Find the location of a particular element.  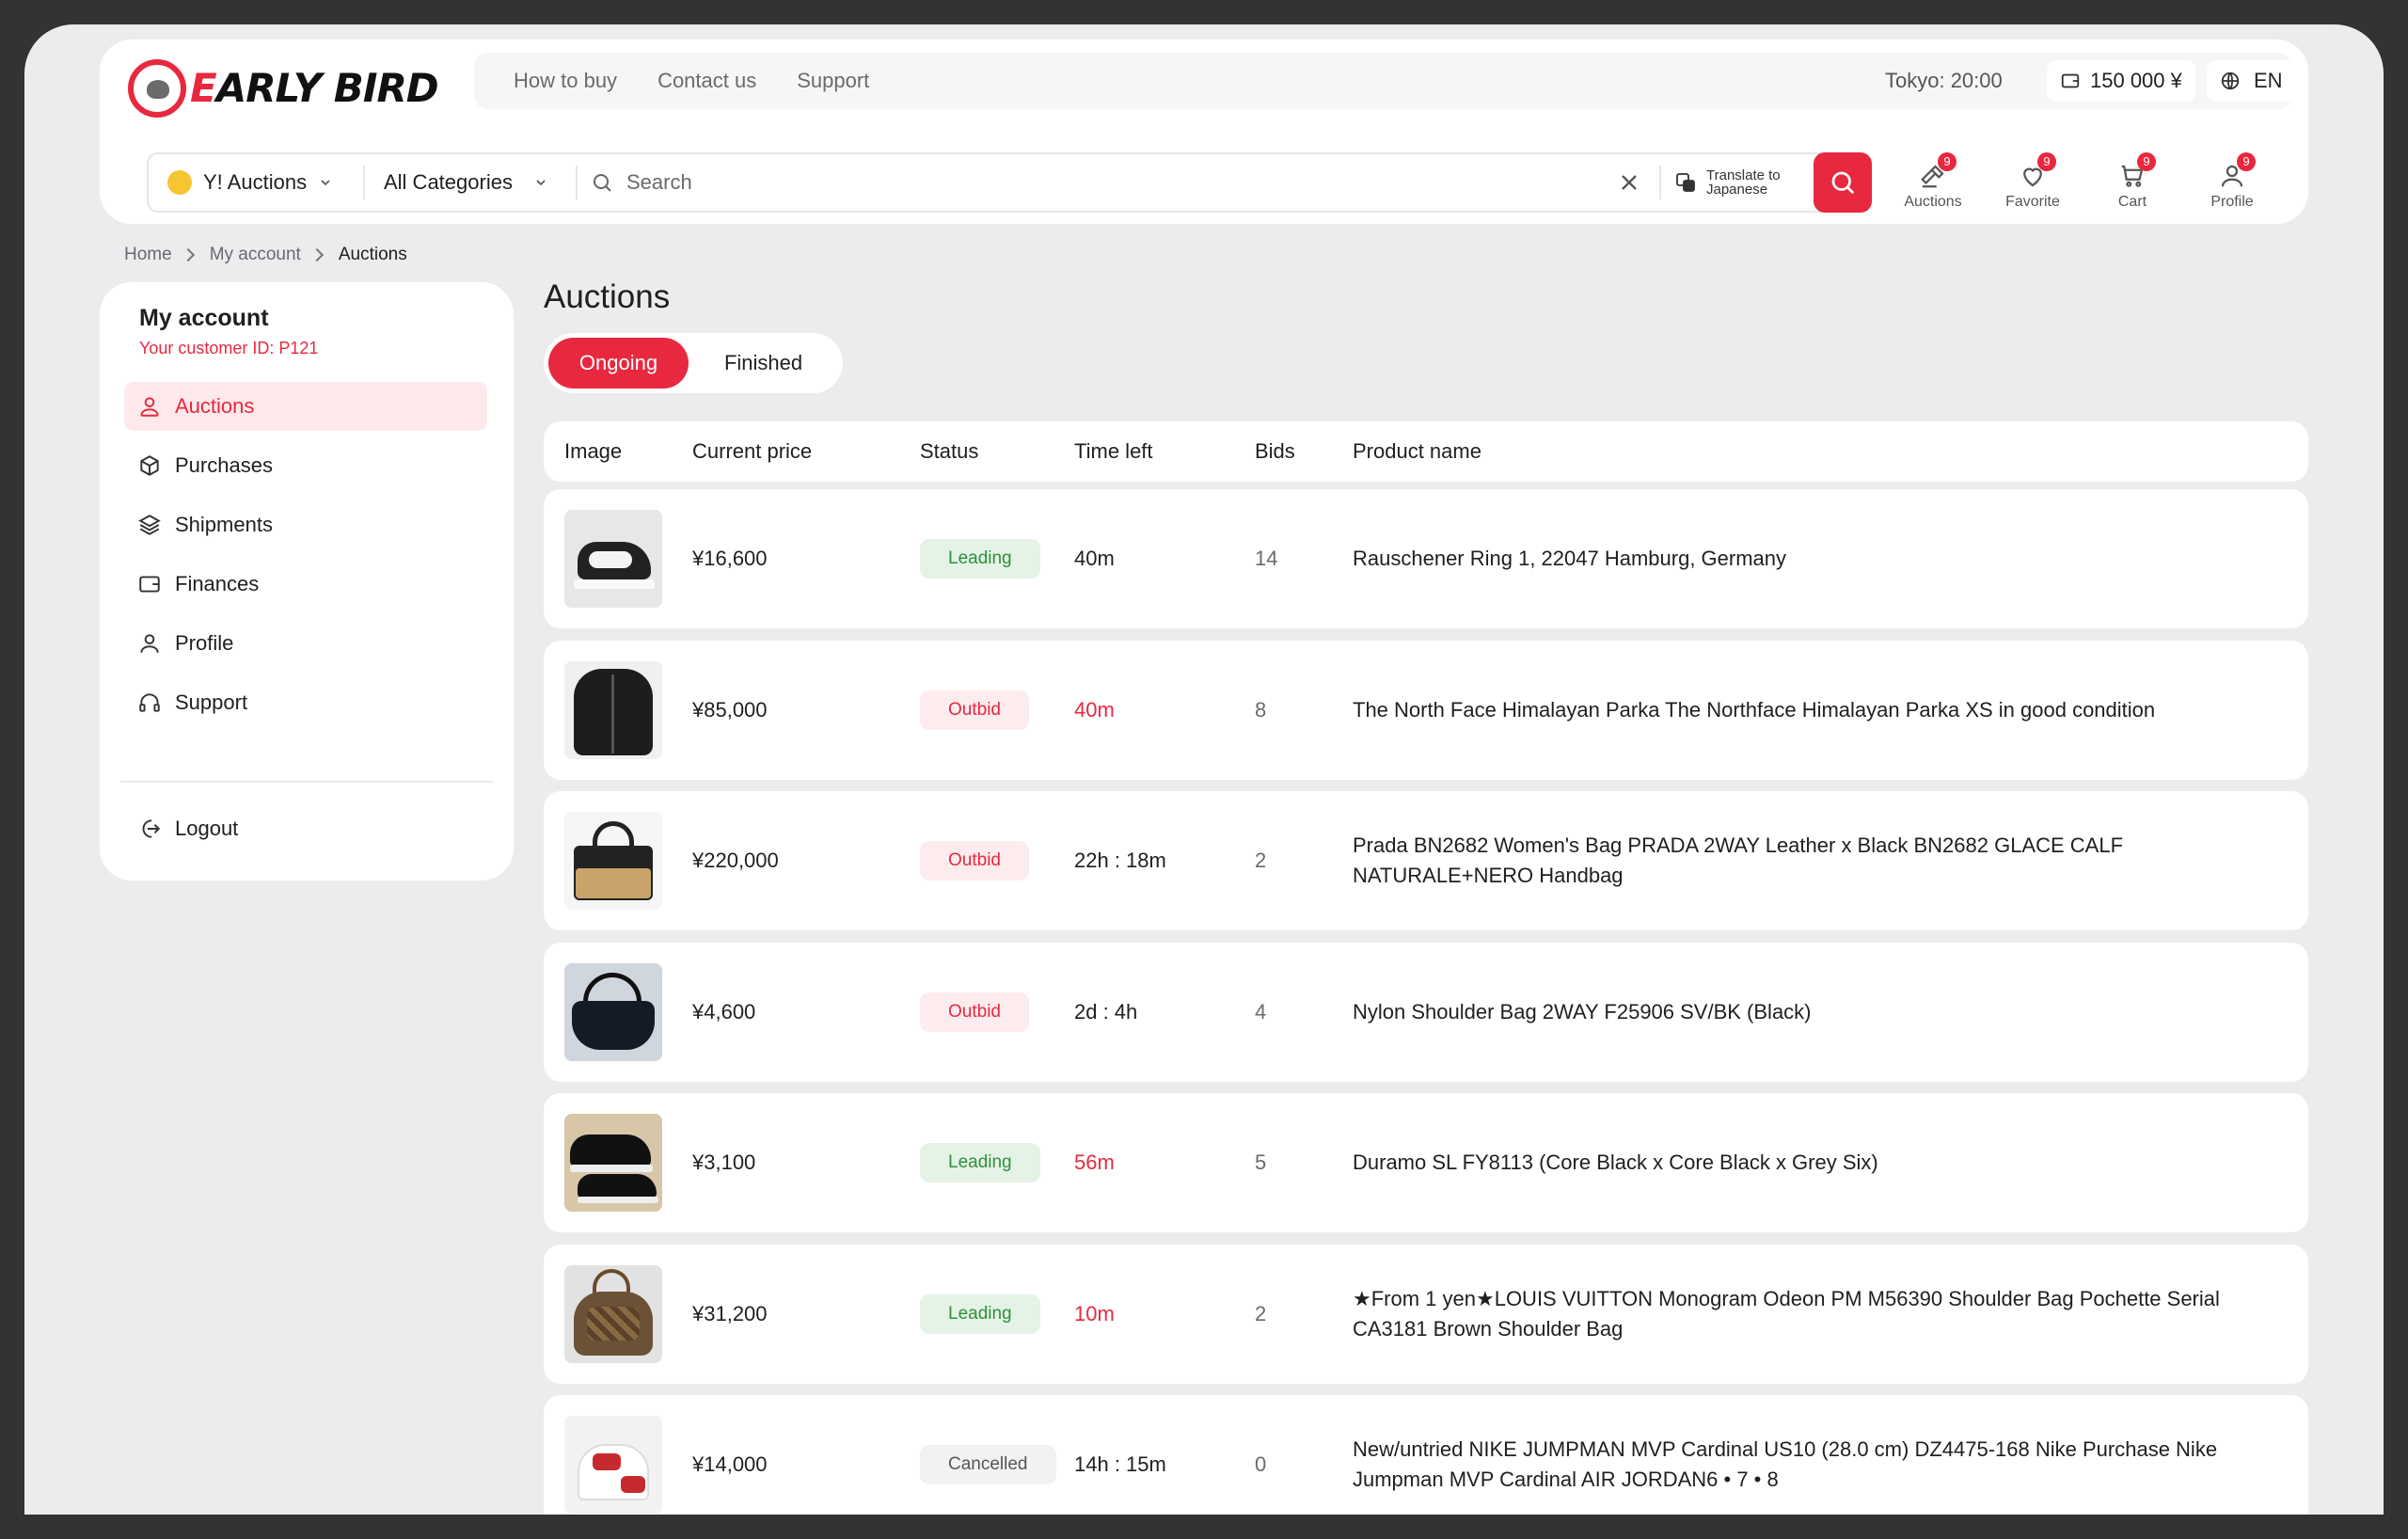

sidebar-item-shipments: Shipments is located at coordinates (306, 524).